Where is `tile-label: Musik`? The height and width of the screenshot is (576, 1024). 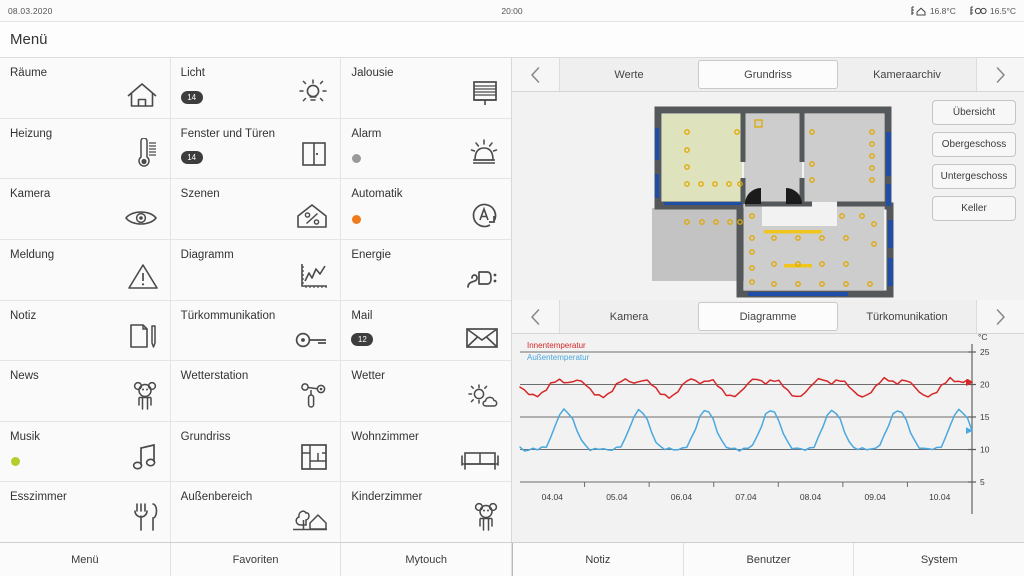 tile-label: Musik is located at coordinates (25, 436).